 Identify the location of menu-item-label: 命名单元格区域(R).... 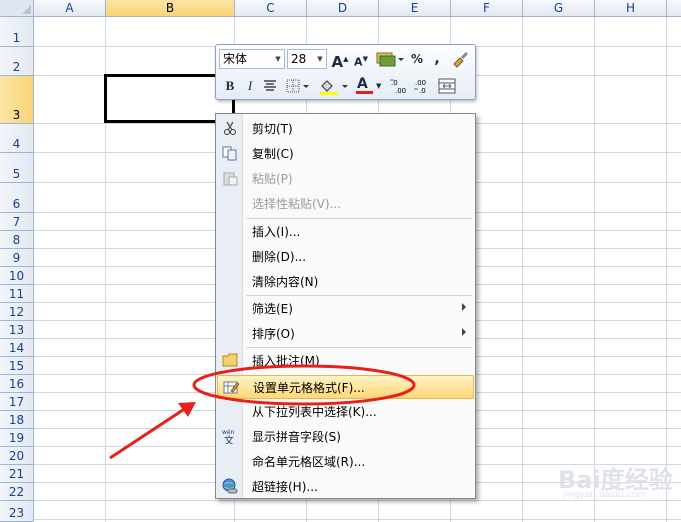
(309, 462).